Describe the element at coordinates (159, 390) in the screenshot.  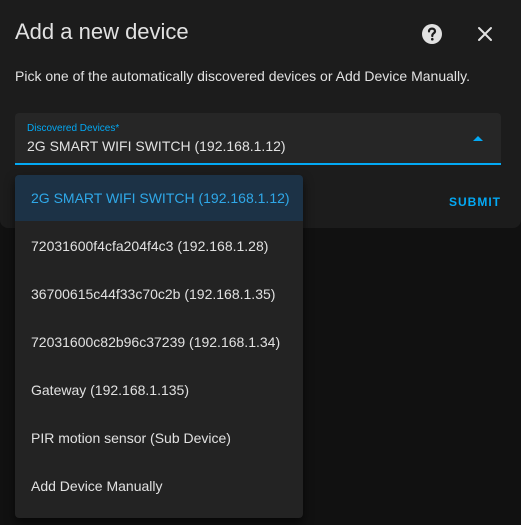
I see `dropdown-option: Gateway (192.168.1.135)` at that location.